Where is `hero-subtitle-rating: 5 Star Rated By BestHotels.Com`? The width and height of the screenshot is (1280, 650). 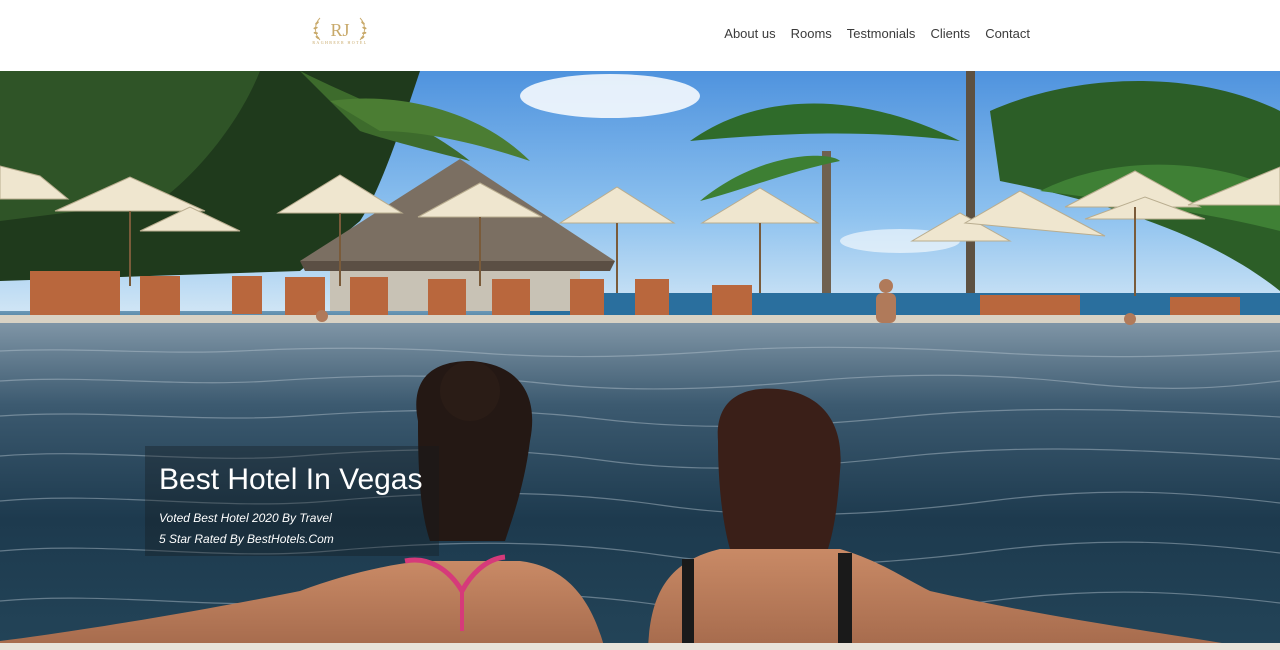
hero-subtitle-rating: 5 Star Rated By BestHotels.Com is located at coordinates (246, 539).